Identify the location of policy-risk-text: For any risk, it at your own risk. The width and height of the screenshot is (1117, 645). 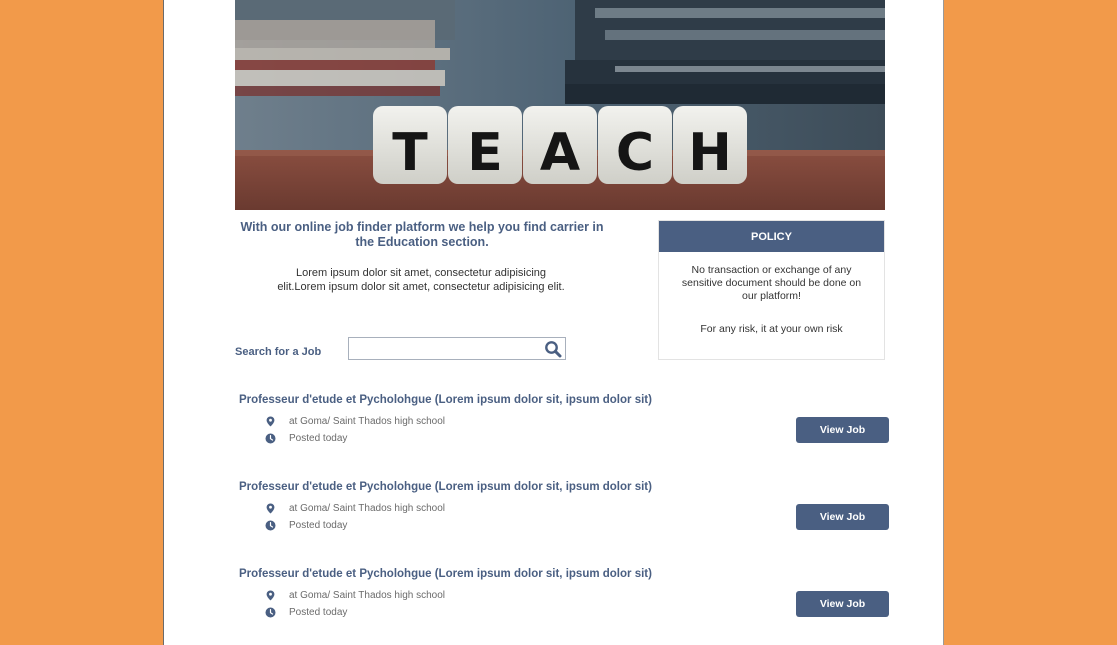
(771, 329).